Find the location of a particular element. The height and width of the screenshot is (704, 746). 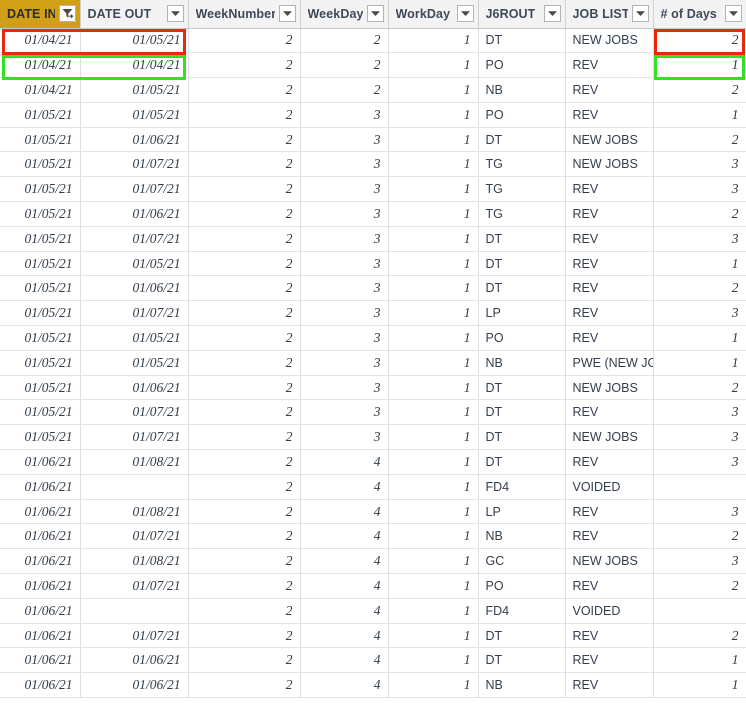

table-row: 01/06/21 01/08/21 2 4 1 LP REV 3 is located at coordinates (373, 512).